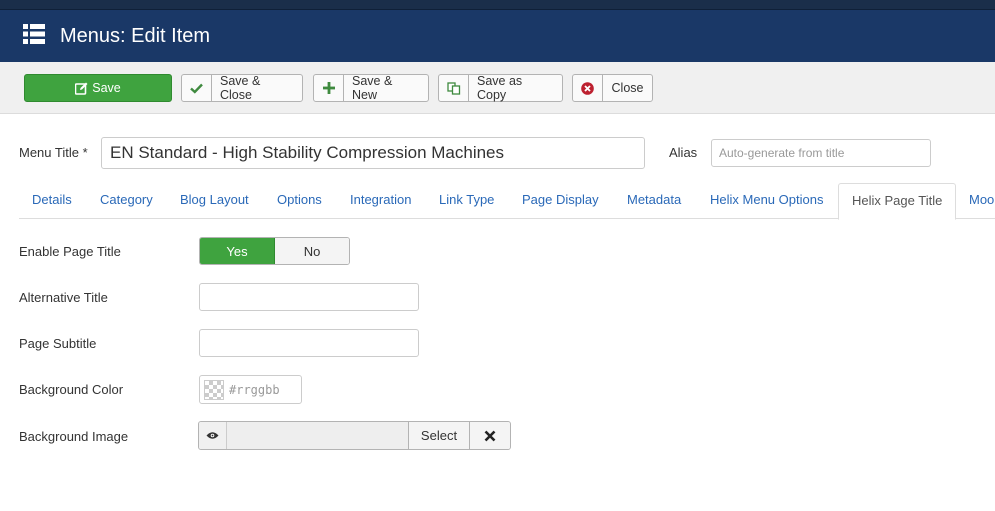  Describe the element at coordinates (588, 88) in the screenshot. I see `close-circle-icon` at that location.